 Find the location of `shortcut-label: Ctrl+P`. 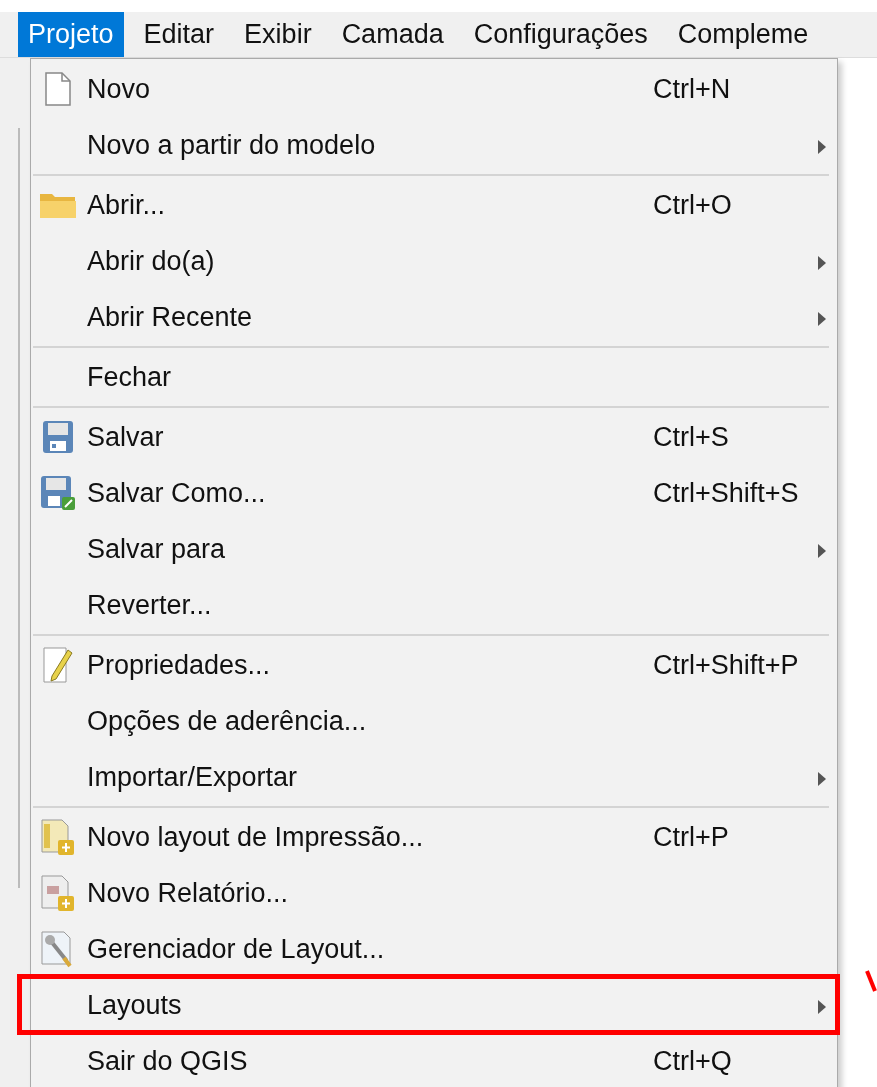

shortcut-label: Ctrl+P is located at coordinates (691, 837).